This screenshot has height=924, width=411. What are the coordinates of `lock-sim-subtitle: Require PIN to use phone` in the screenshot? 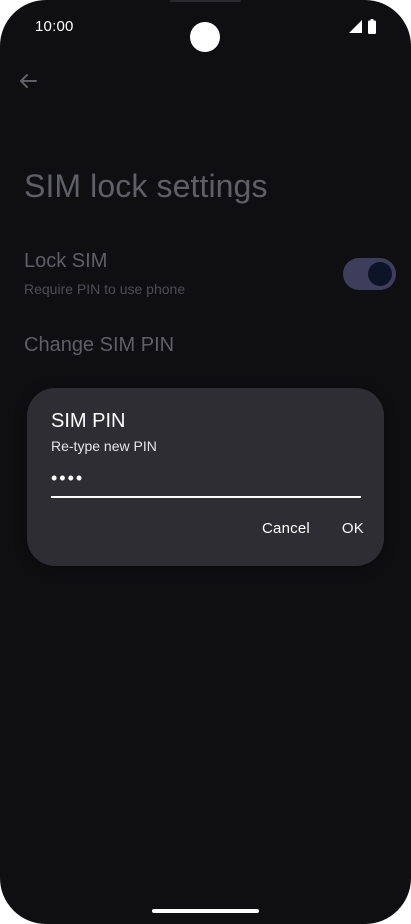 It's located at (105, 289).